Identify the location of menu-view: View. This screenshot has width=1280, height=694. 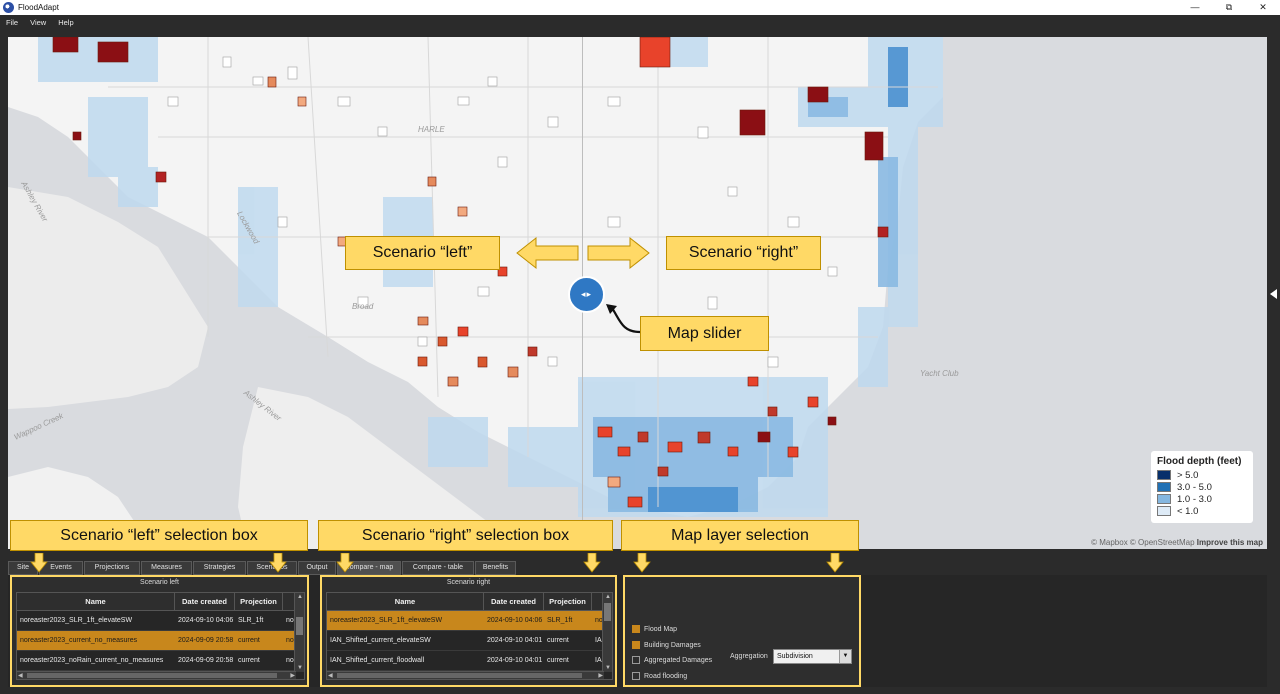
(38, 22).